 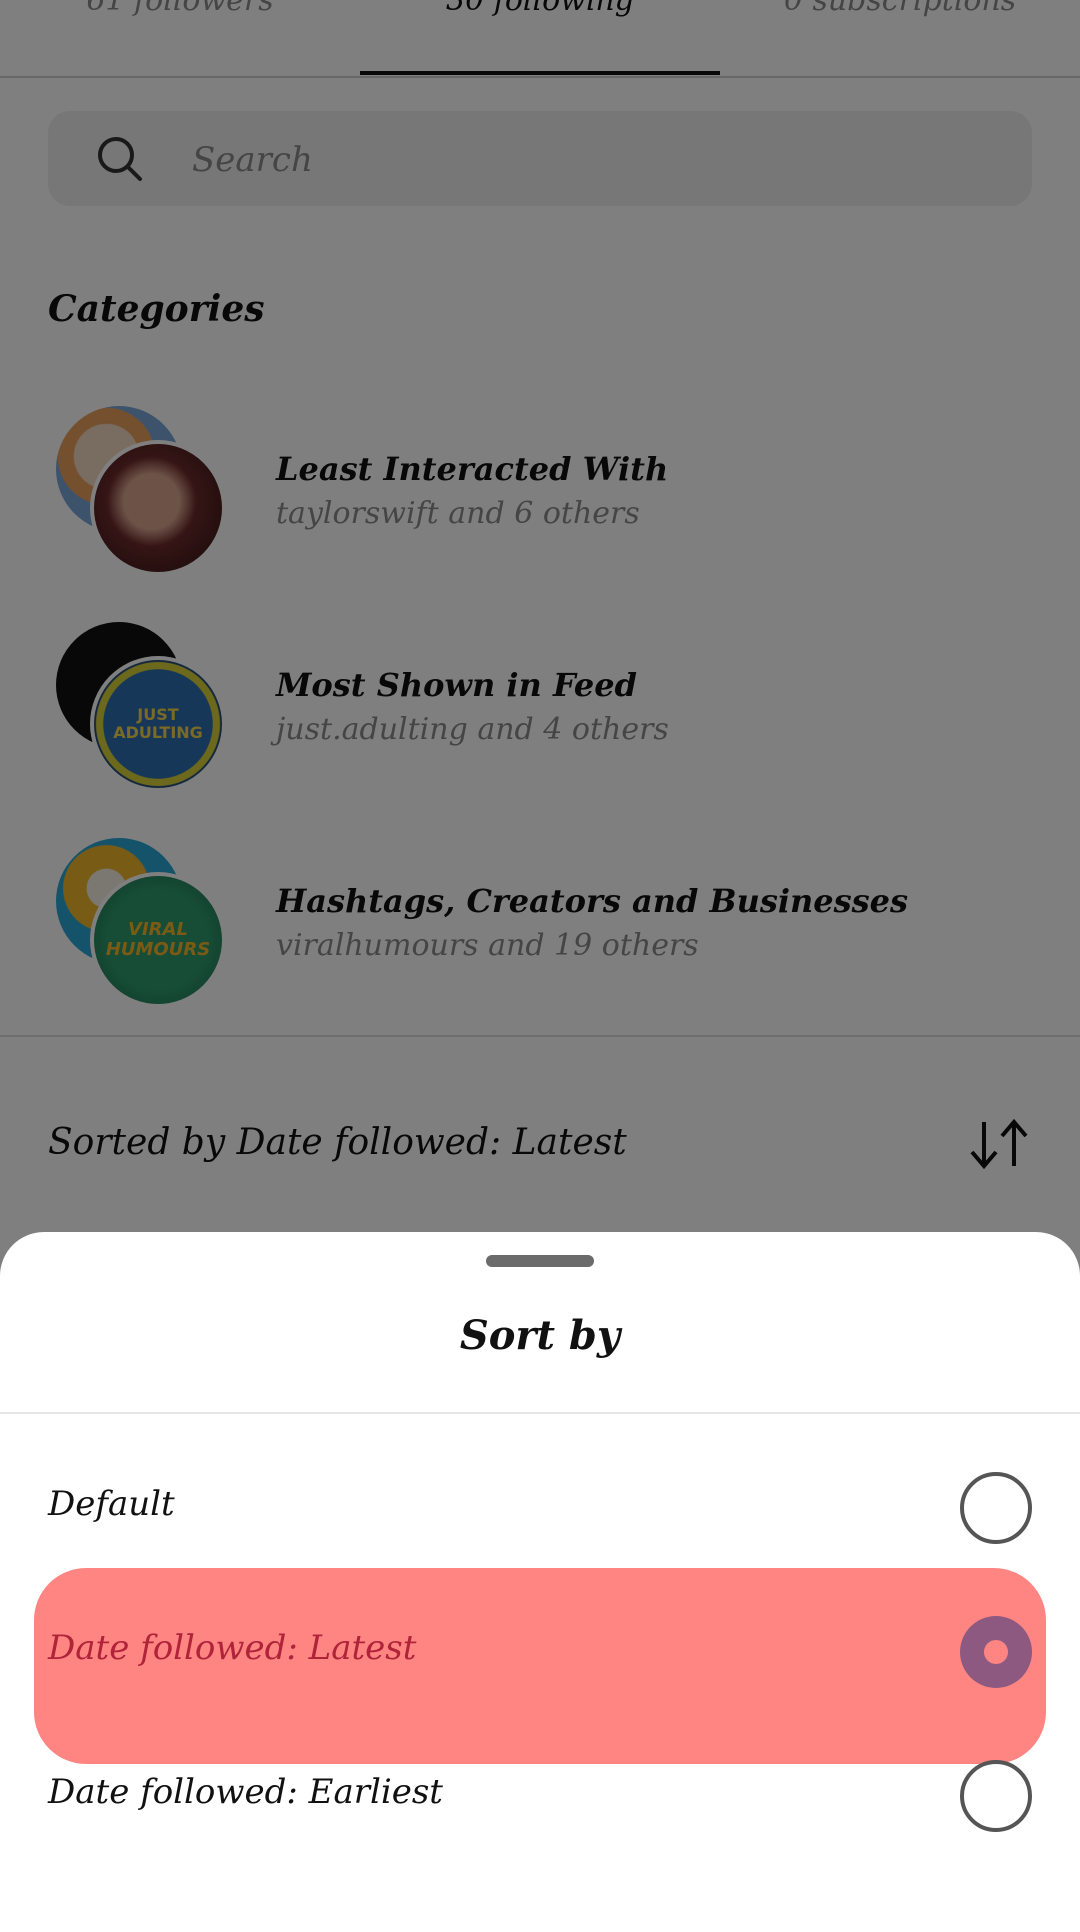 I want to click on sort-option-default: Default, so click(x=540, y=1508).